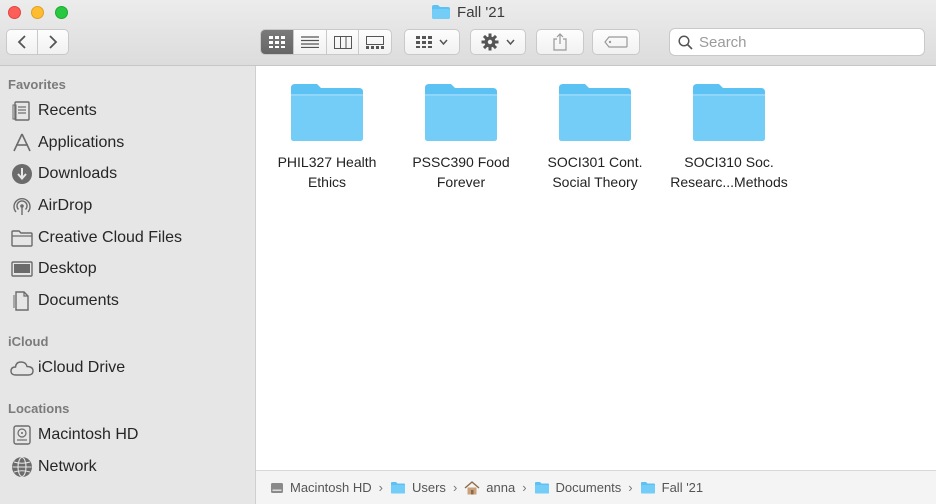 This screenshot has width=936, height=504. Describe the element at coordinates (78, 300) in the screenshot. I see `sidebar-item-label: Documents` at that location.